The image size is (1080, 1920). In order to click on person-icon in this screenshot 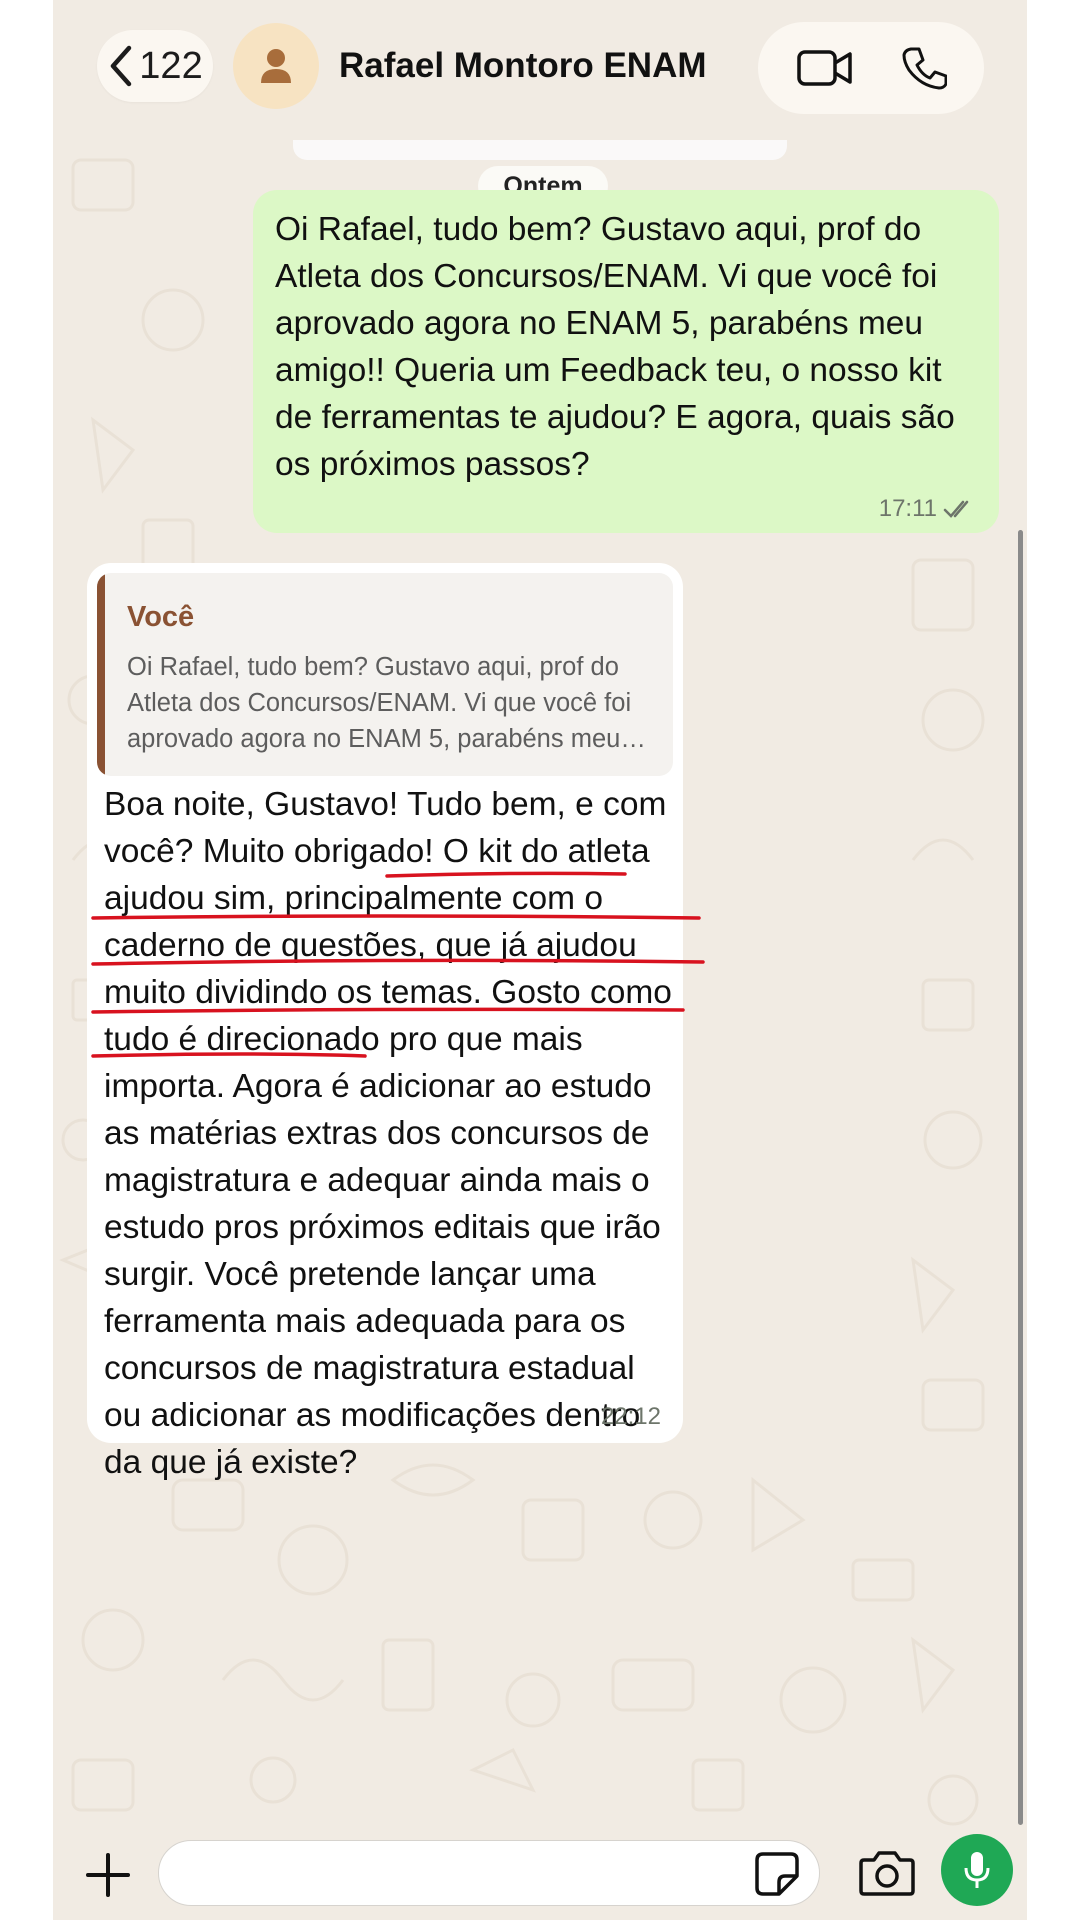, I will do `click(276, 66)`.